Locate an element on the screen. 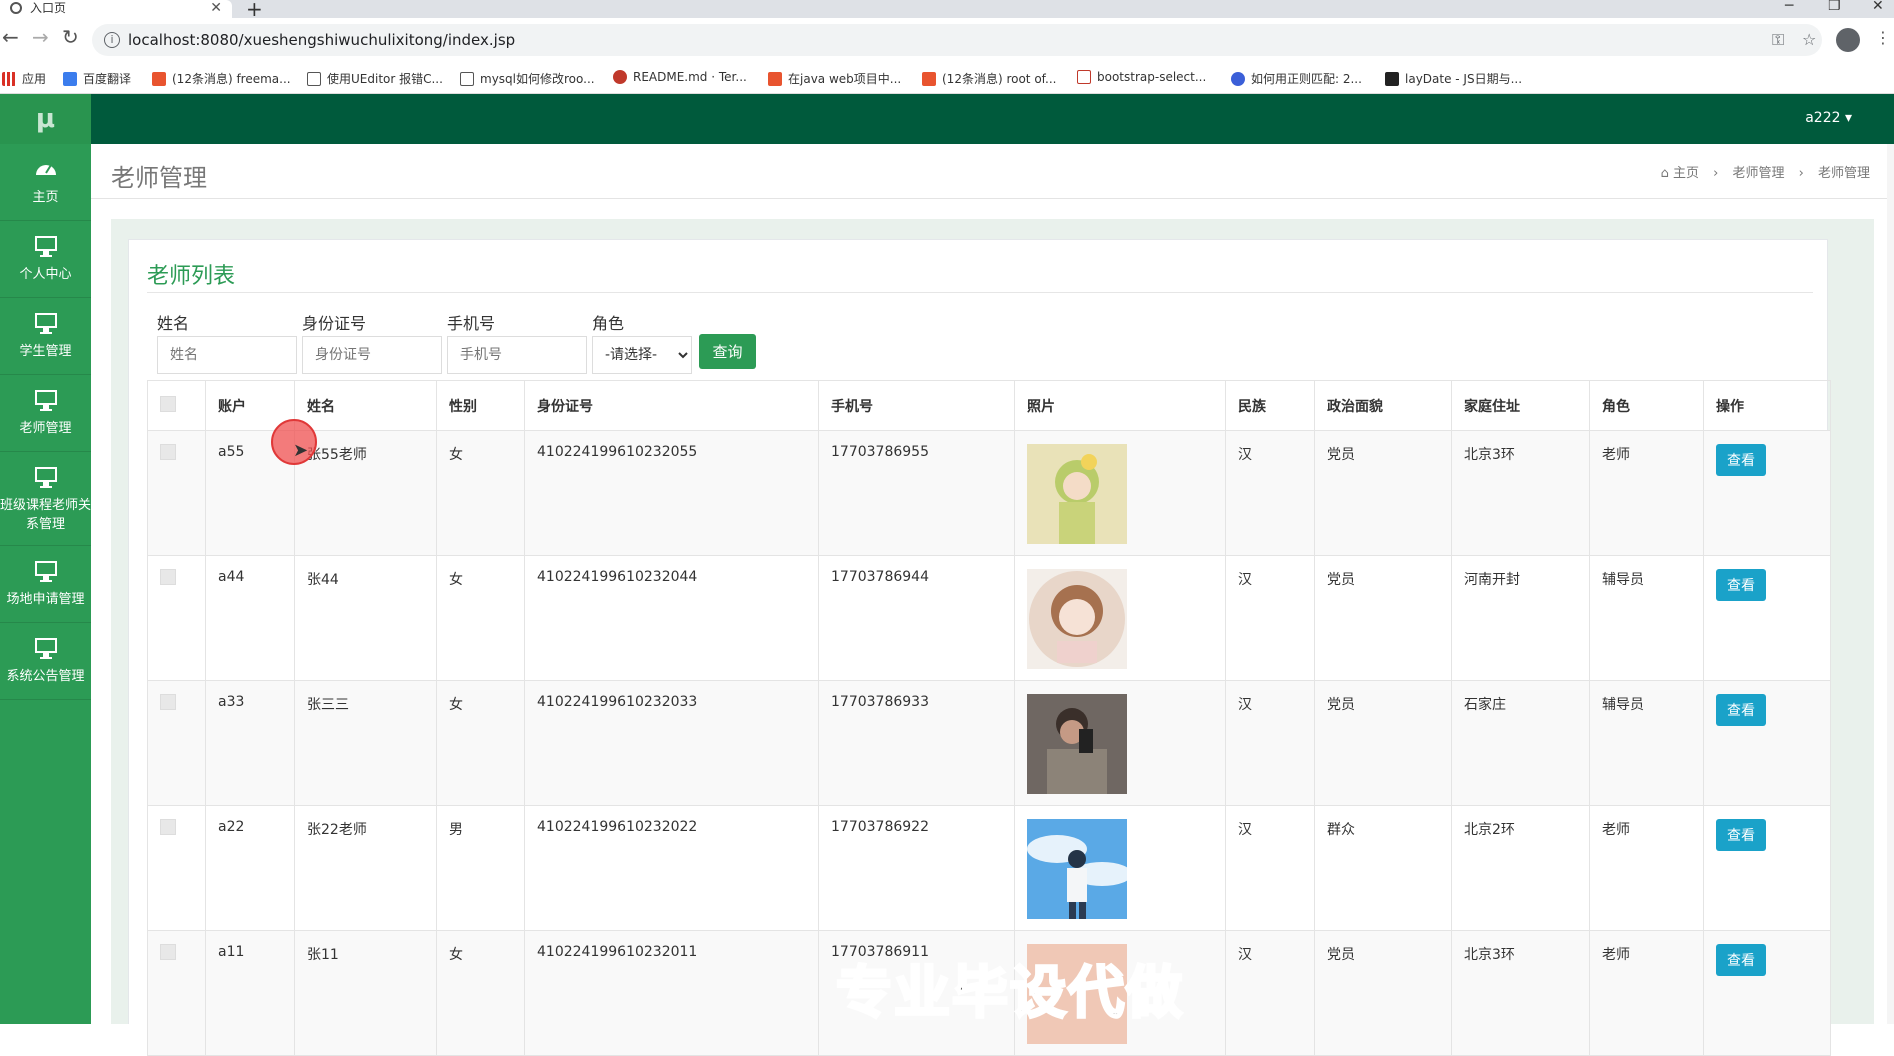 The width and height of the screenshot is (1894, 1056). sidebar-item-class-course-teacher: 班级课程老师关系管理 is located at coordinates (45, 499).